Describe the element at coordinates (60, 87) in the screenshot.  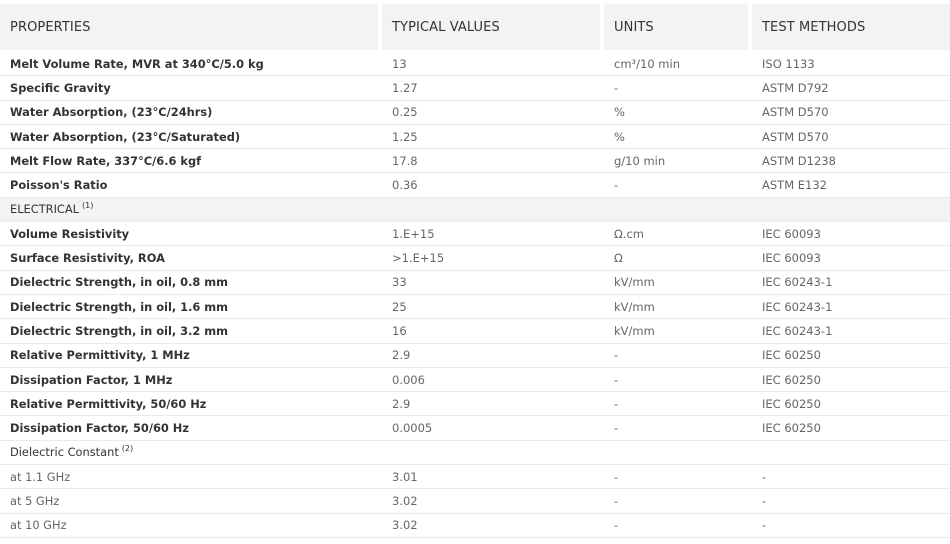
I see `property-cell: Specific Gravity` at that location.